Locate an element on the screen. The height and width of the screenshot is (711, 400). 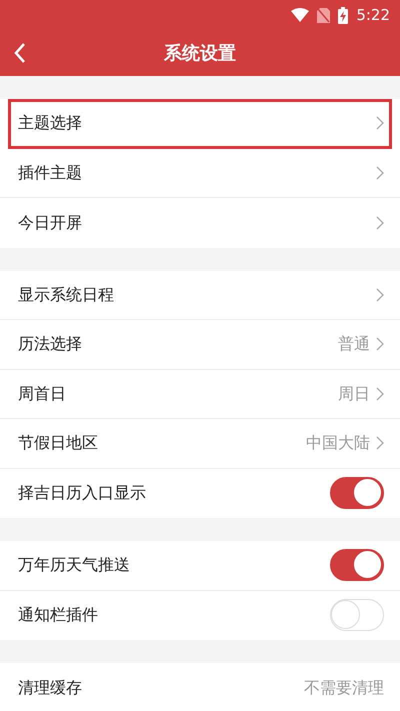
setting-label: 插件主题 is located at coordinates (50, 173).